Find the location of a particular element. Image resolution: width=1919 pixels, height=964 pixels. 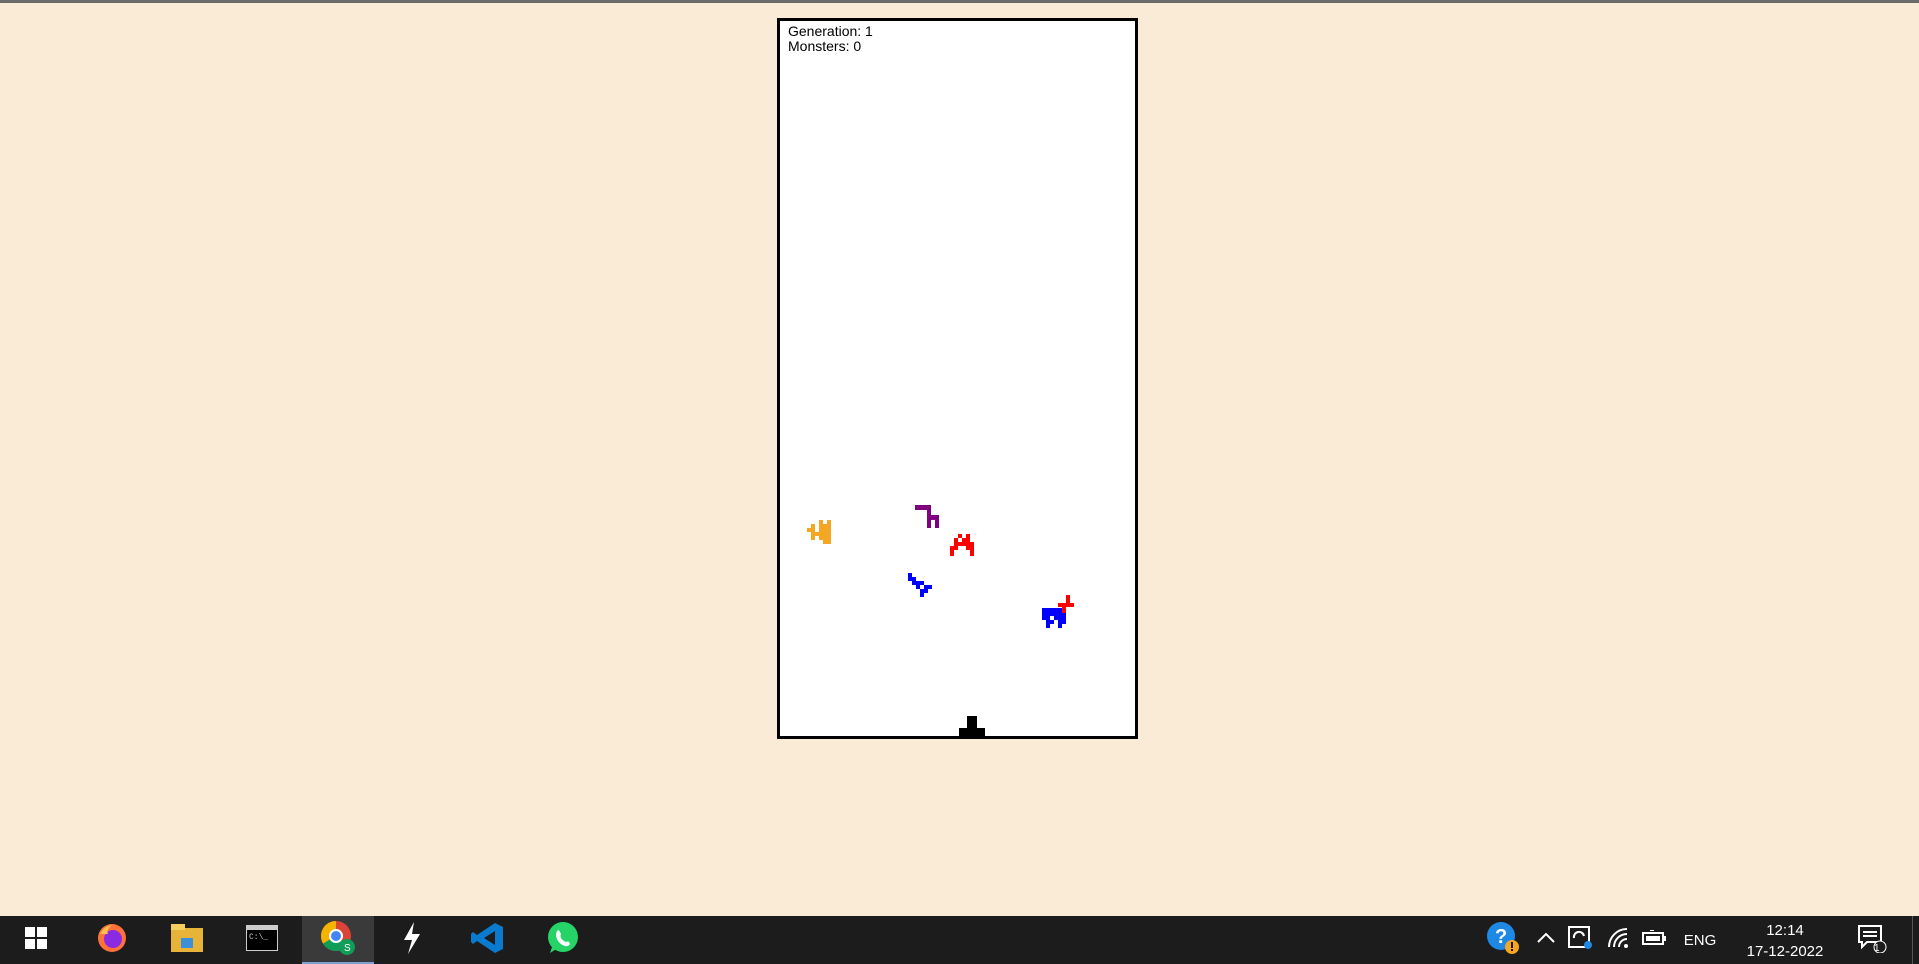

chrome-button: S is located at coordinates (338, 940).